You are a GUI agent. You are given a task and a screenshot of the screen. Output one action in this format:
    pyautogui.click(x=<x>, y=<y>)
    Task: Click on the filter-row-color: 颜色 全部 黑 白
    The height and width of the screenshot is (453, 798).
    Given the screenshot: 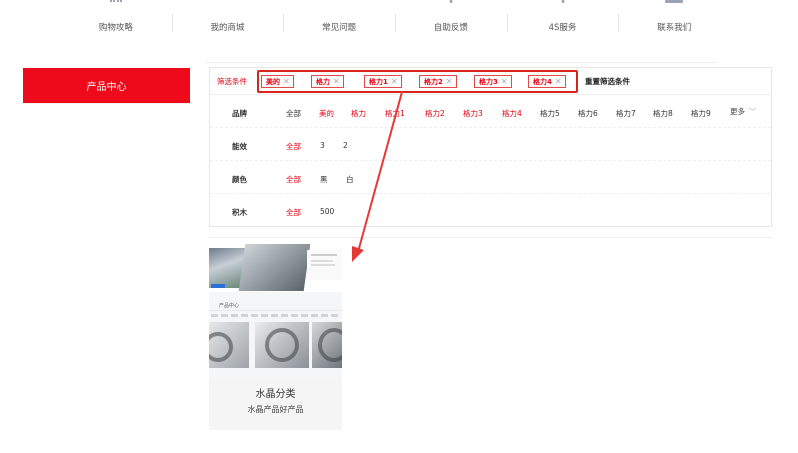 What is the action you would take?
    pyautogui.click(x=490, y=177)
    